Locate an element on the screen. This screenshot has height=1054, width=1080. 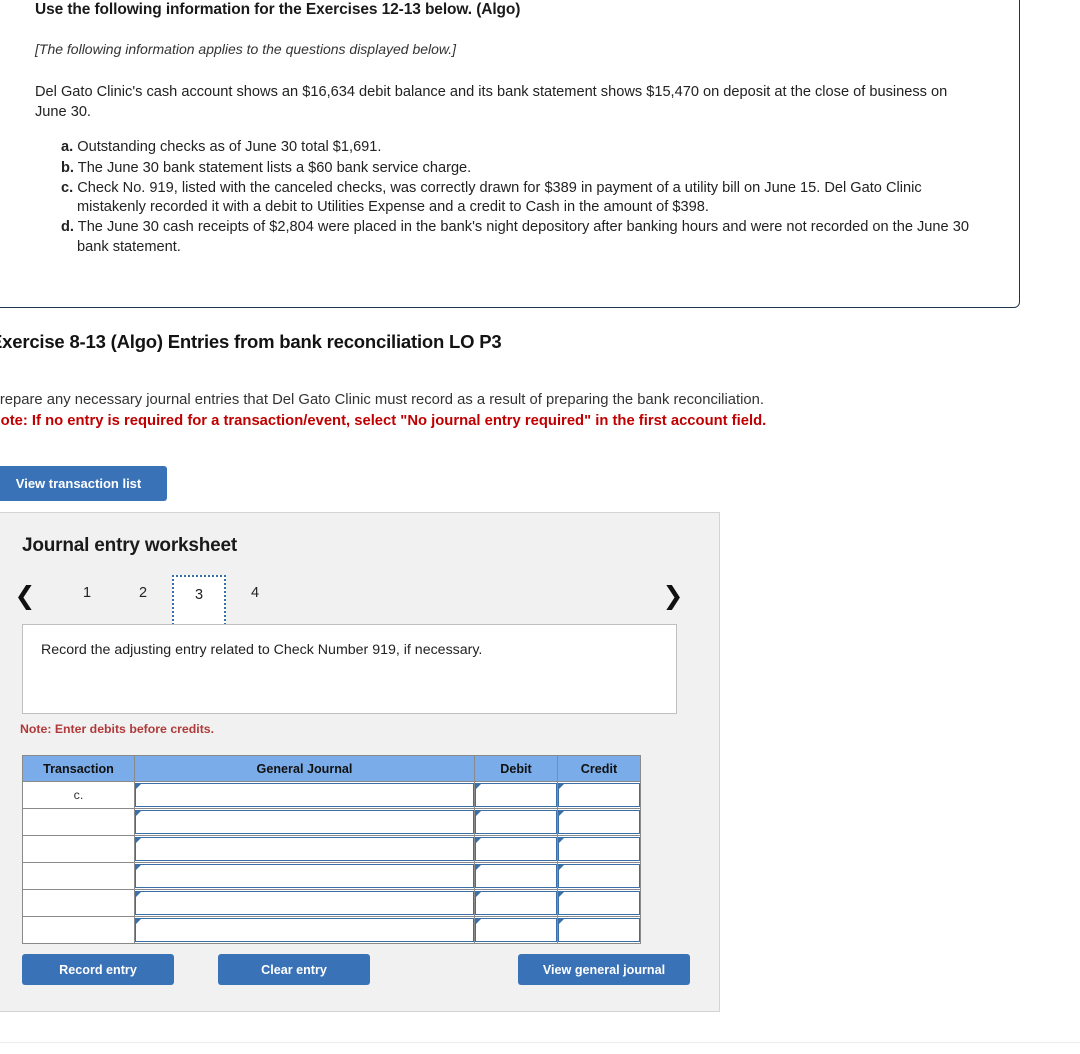
note-enter-debits-before-credits: Note: Enter debits before credits. is located at coordinates (117, 729).